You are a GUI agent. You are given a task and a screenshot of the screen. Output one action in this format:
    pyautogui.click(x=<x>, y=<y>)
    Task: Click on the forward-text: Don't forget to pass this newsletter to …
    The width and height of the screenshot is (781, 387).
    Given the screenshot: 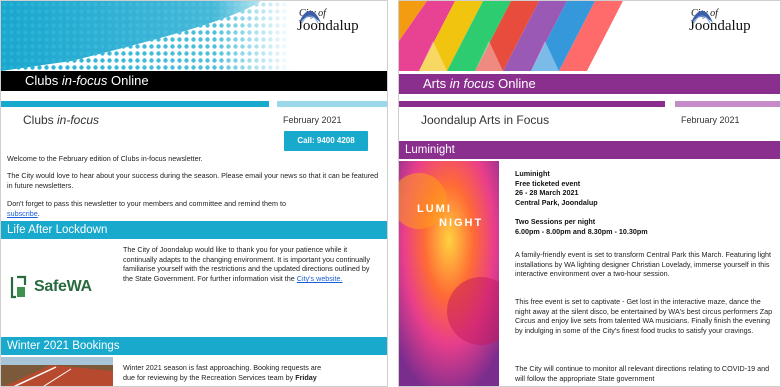 What is the action you would take?
    pyautogui.click(x=157, y=208)
    